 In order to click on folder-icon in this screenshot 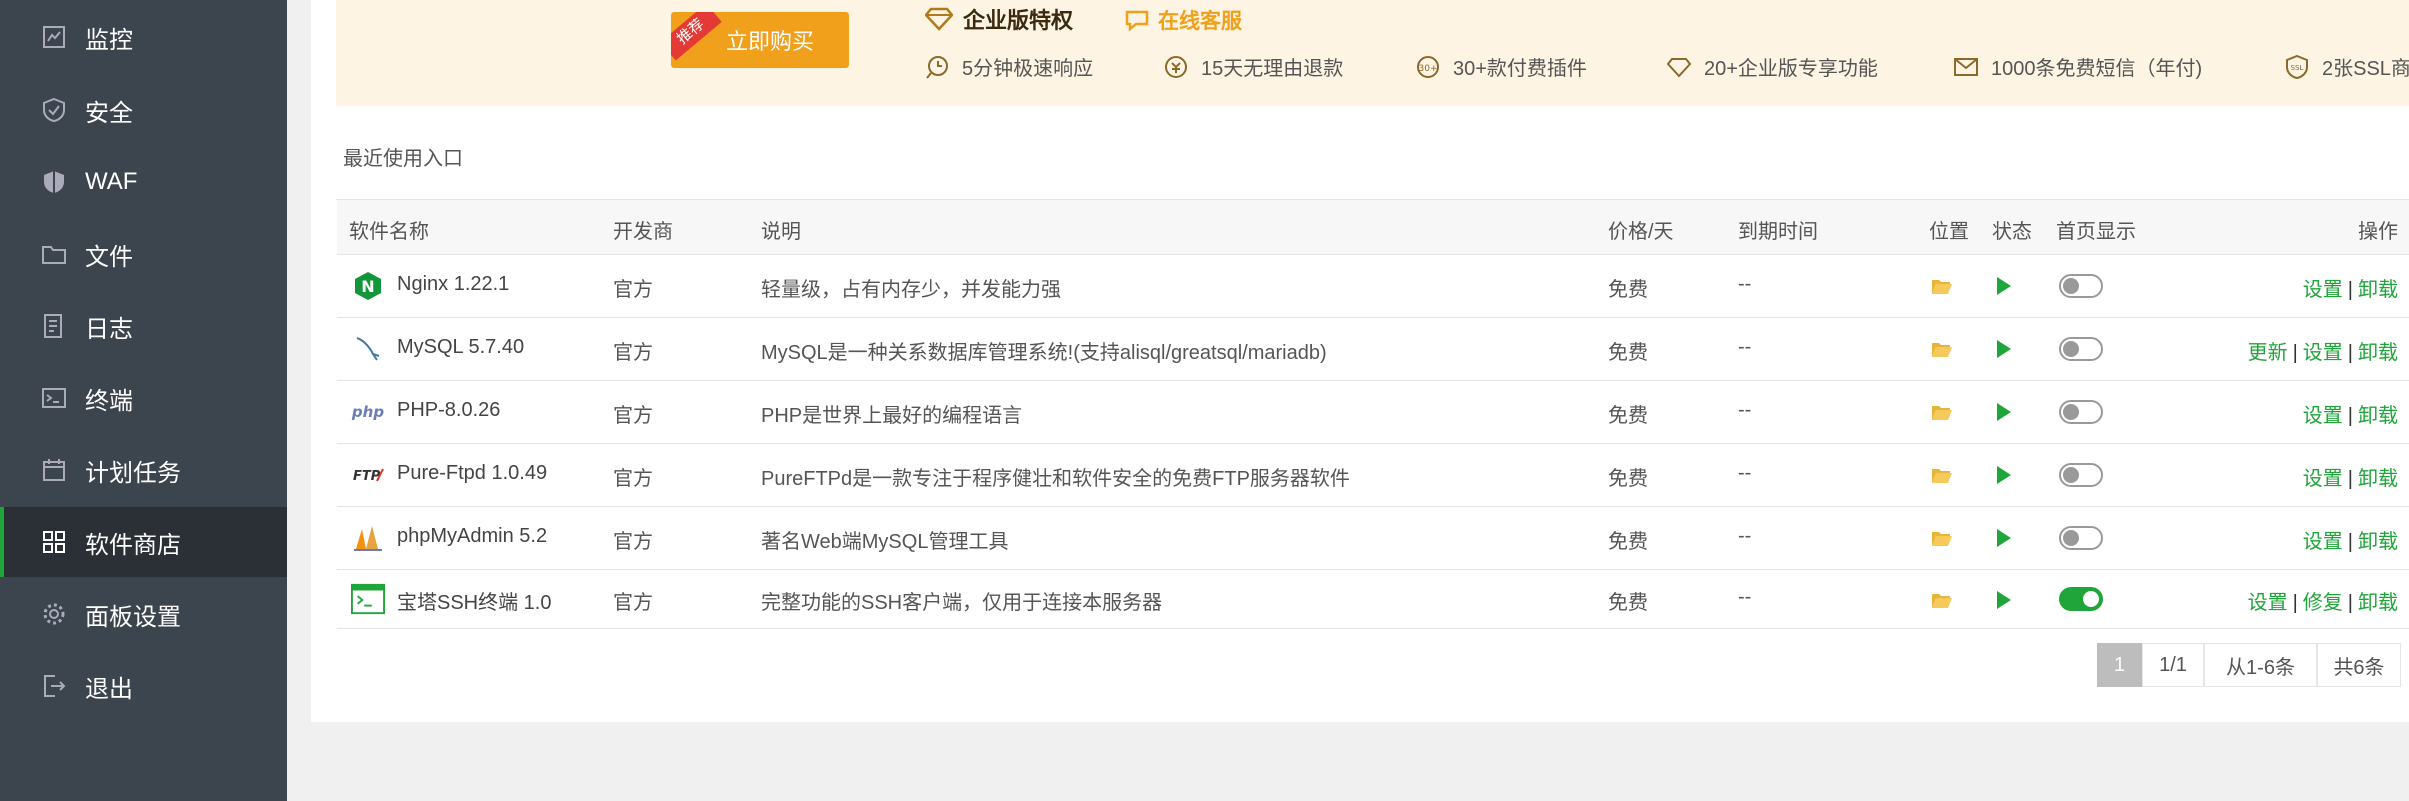, I will do `click(54, 254)`.